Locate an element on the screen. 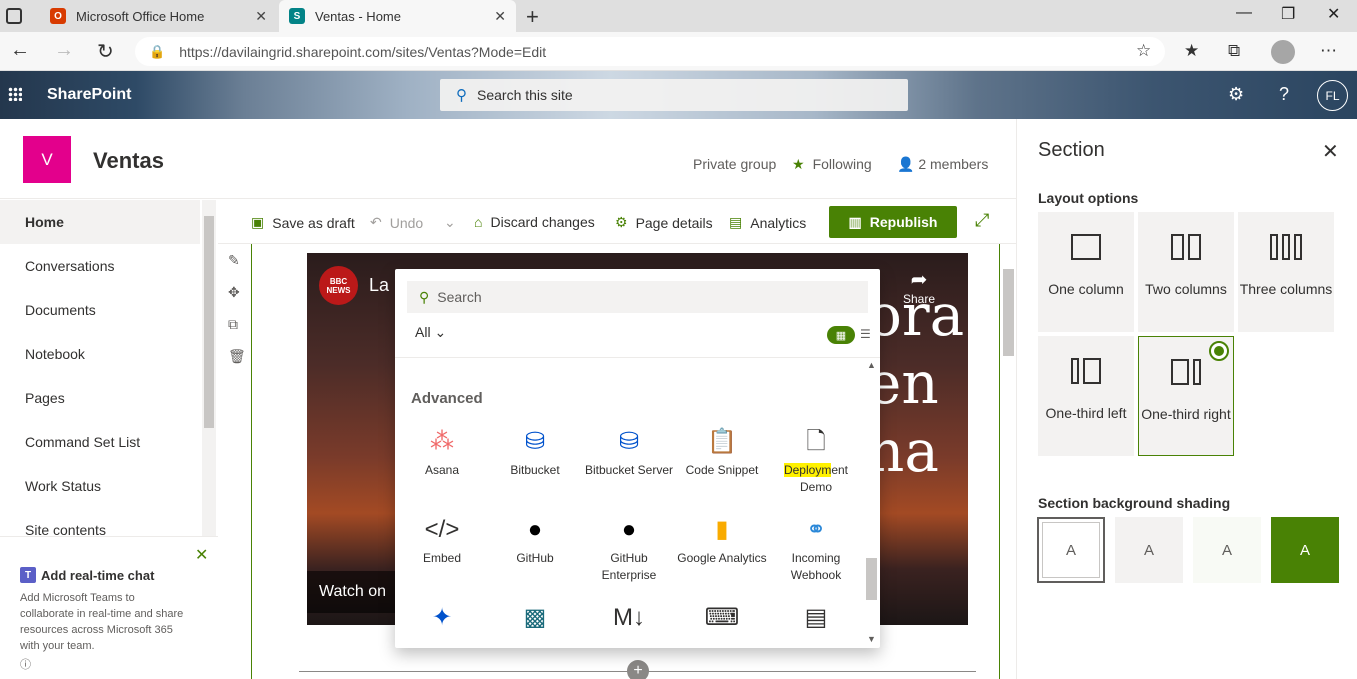 The height and width of the screenshot is (679, 1357). browser-tab-ventas: S Ventas - Home ✕ is located at coordinates (397, 16).